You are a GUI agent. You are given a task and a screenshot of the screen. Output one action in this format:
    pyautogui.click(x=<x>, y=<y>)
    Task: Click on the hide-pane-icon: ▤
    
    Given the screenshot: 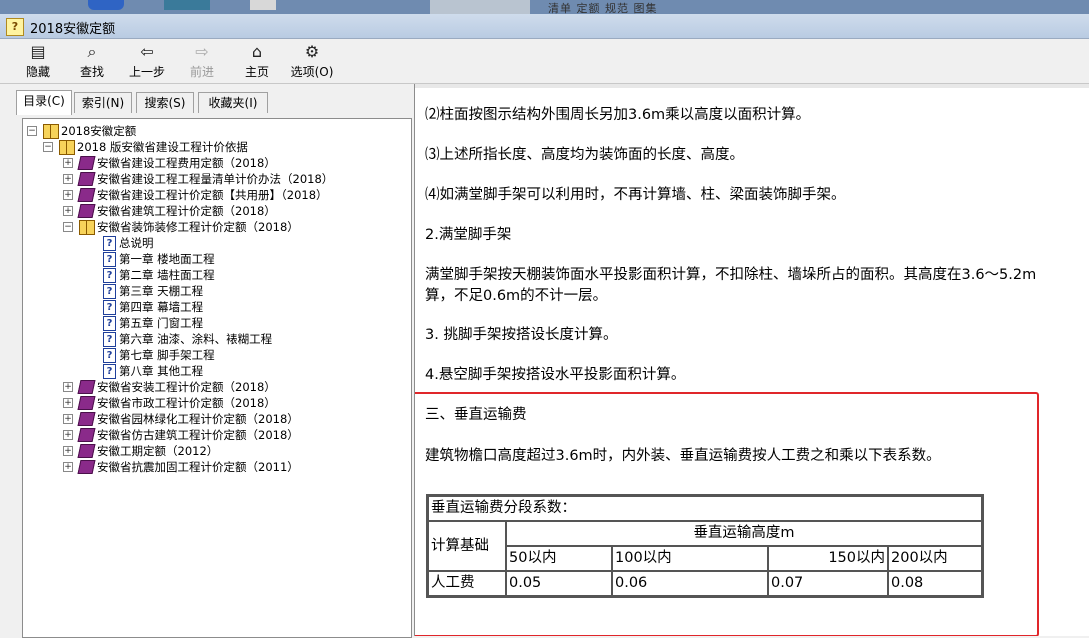 What is the action you would take?
    pyautogui.click(x=38, y=51)
    